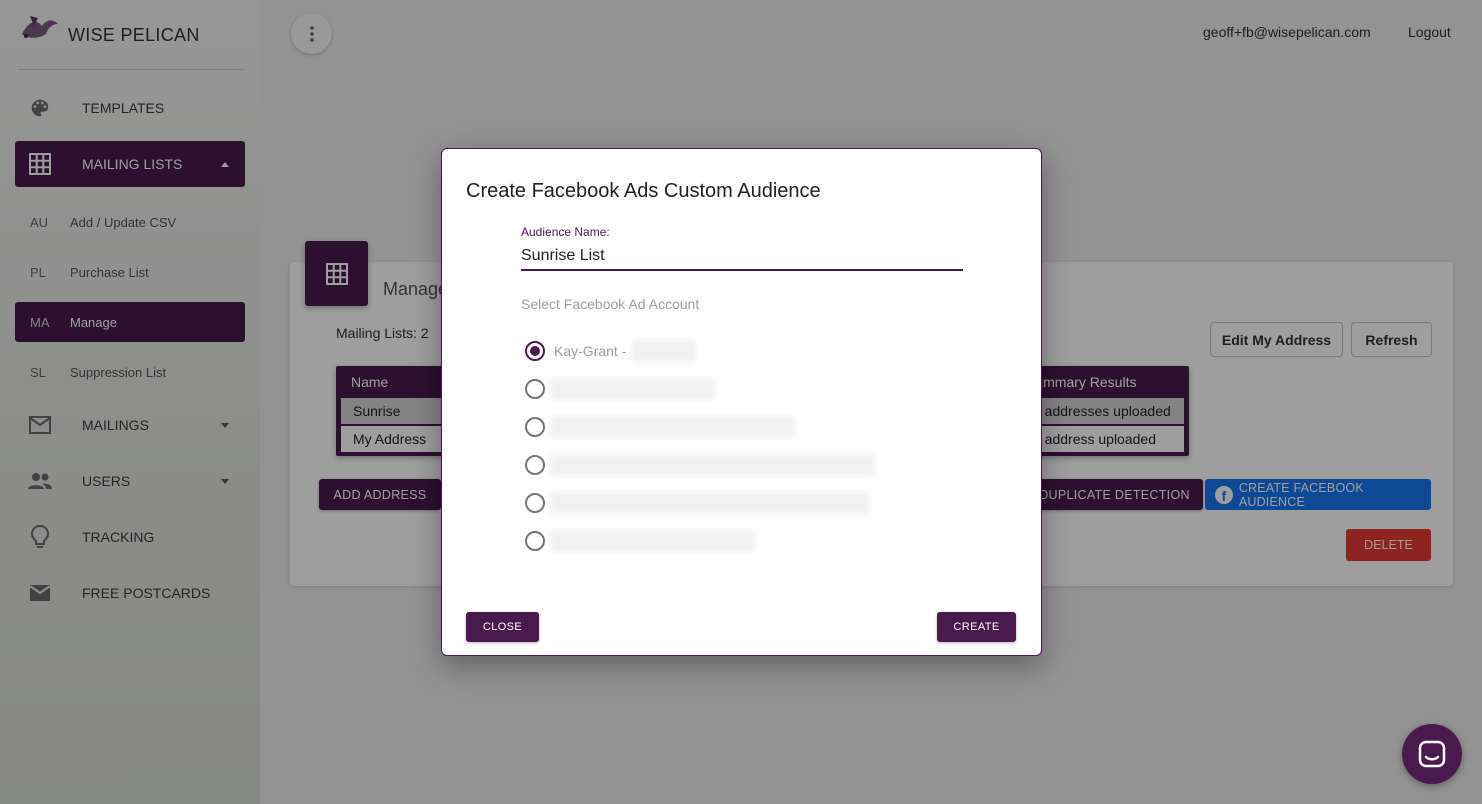 This screenshot has height=804, width=1482. What do you see at coordinates (976, 627) in the screenshot?
I see `create-button: CREATE` at bounding box center [976, 627].